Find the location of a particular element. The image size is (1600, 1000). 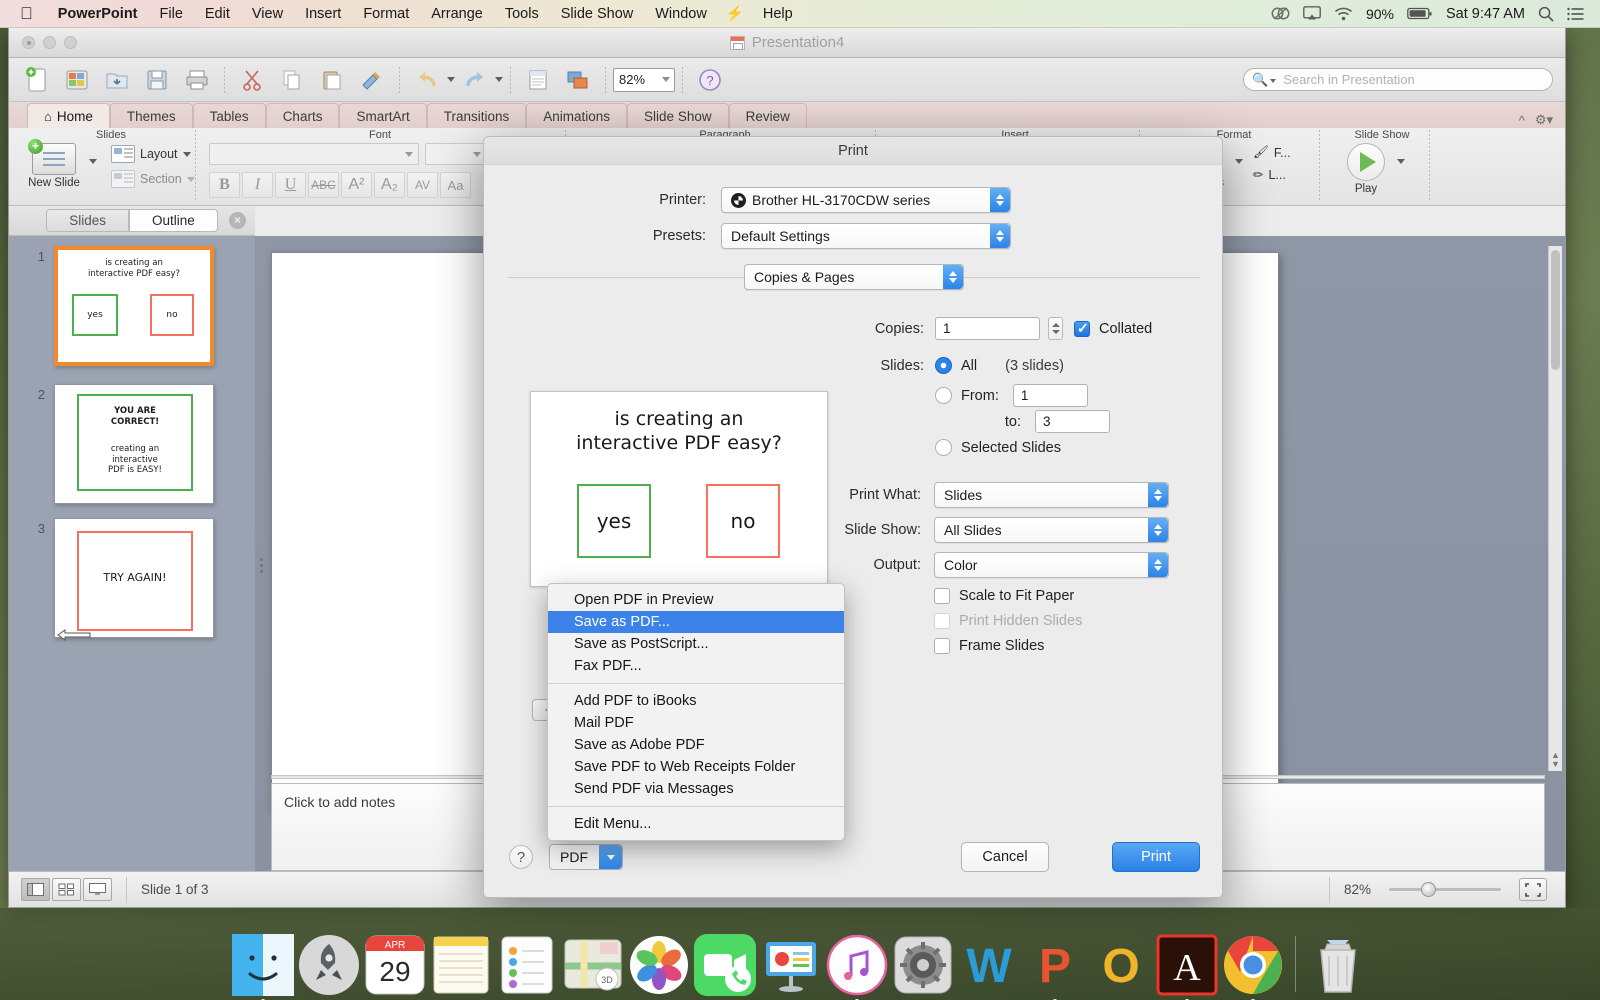

zoom-window-button is located at coordinates (70, 42).